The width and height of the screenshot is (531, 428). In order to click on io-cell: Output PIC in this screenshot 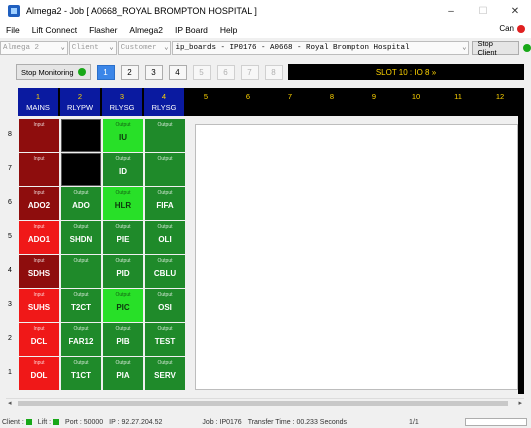, I will do `click(123, 305)`.